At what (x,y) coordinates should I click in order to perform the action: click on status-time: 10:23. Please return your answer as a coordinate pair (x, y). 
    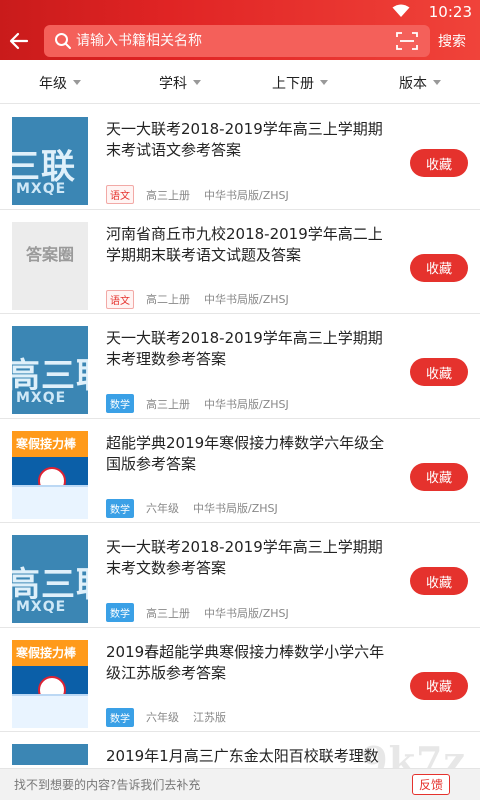
    Looking at the image, I should click on (450, 12).